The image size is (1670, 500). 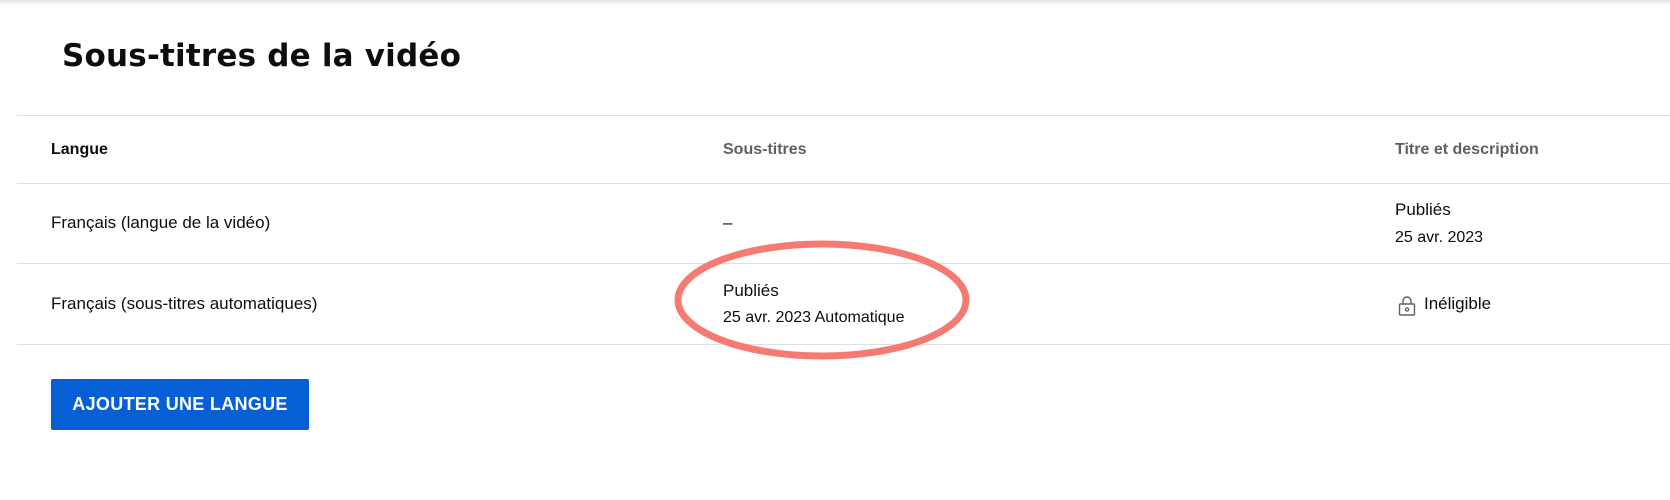 I want to click on row-title-description-status: Publiés, so click(x=1423, y=210).